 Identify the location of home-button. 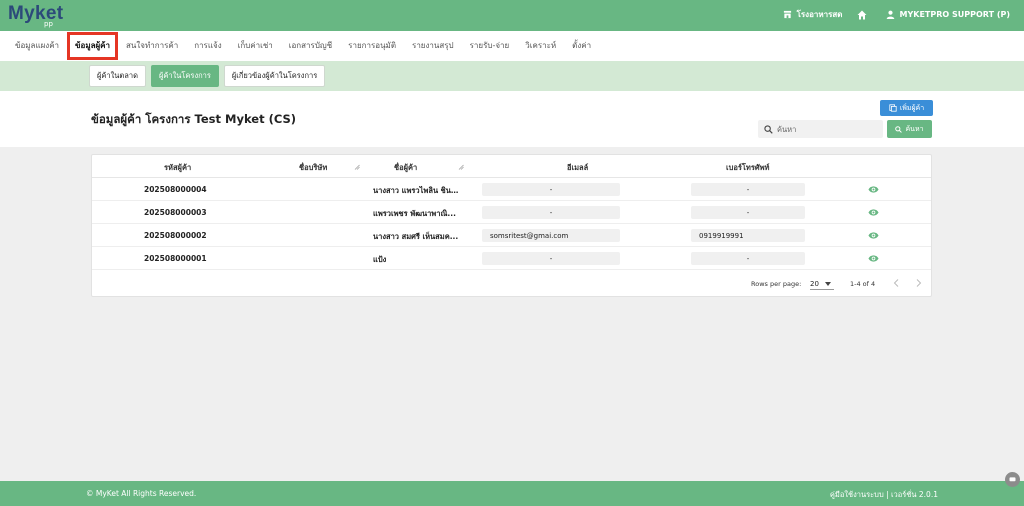
(864, 15).